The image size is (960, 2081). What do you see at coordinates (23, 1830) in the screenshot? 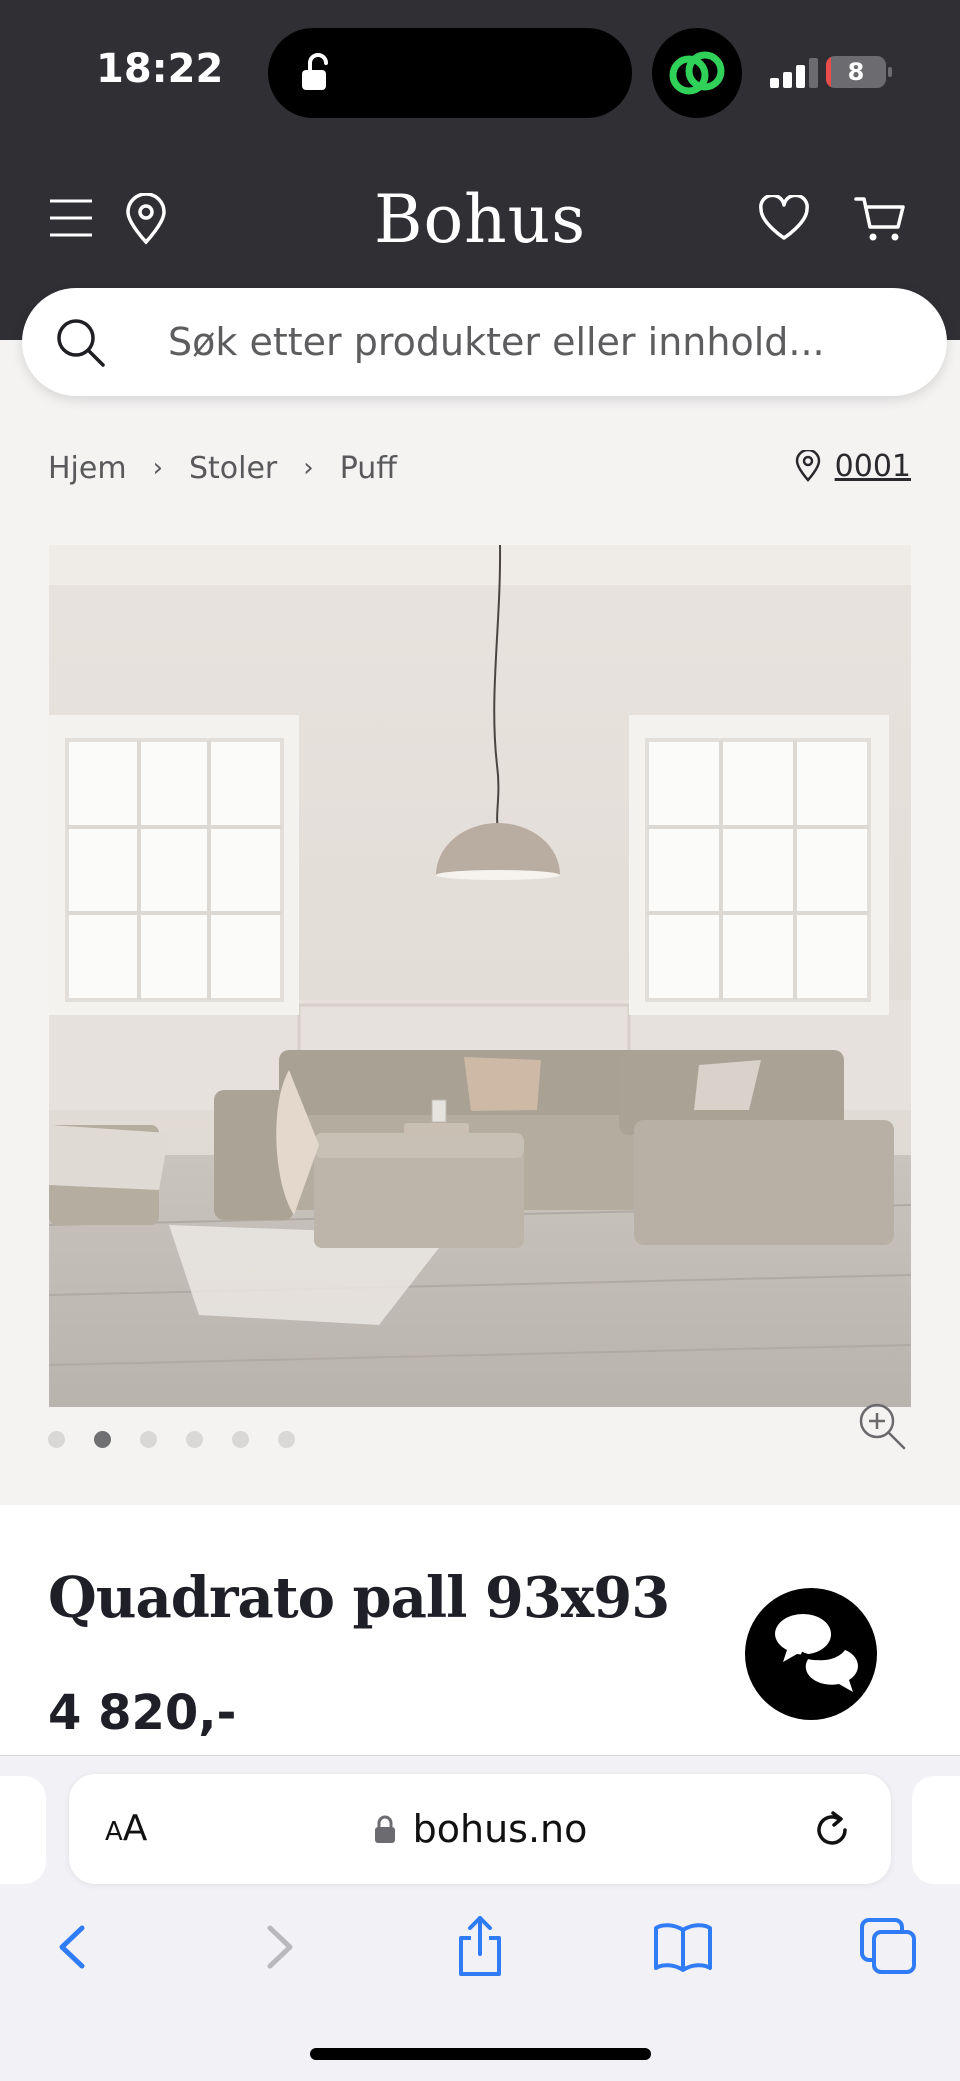
I see `previous-tab-preview` at bounding box center [23, 1830].